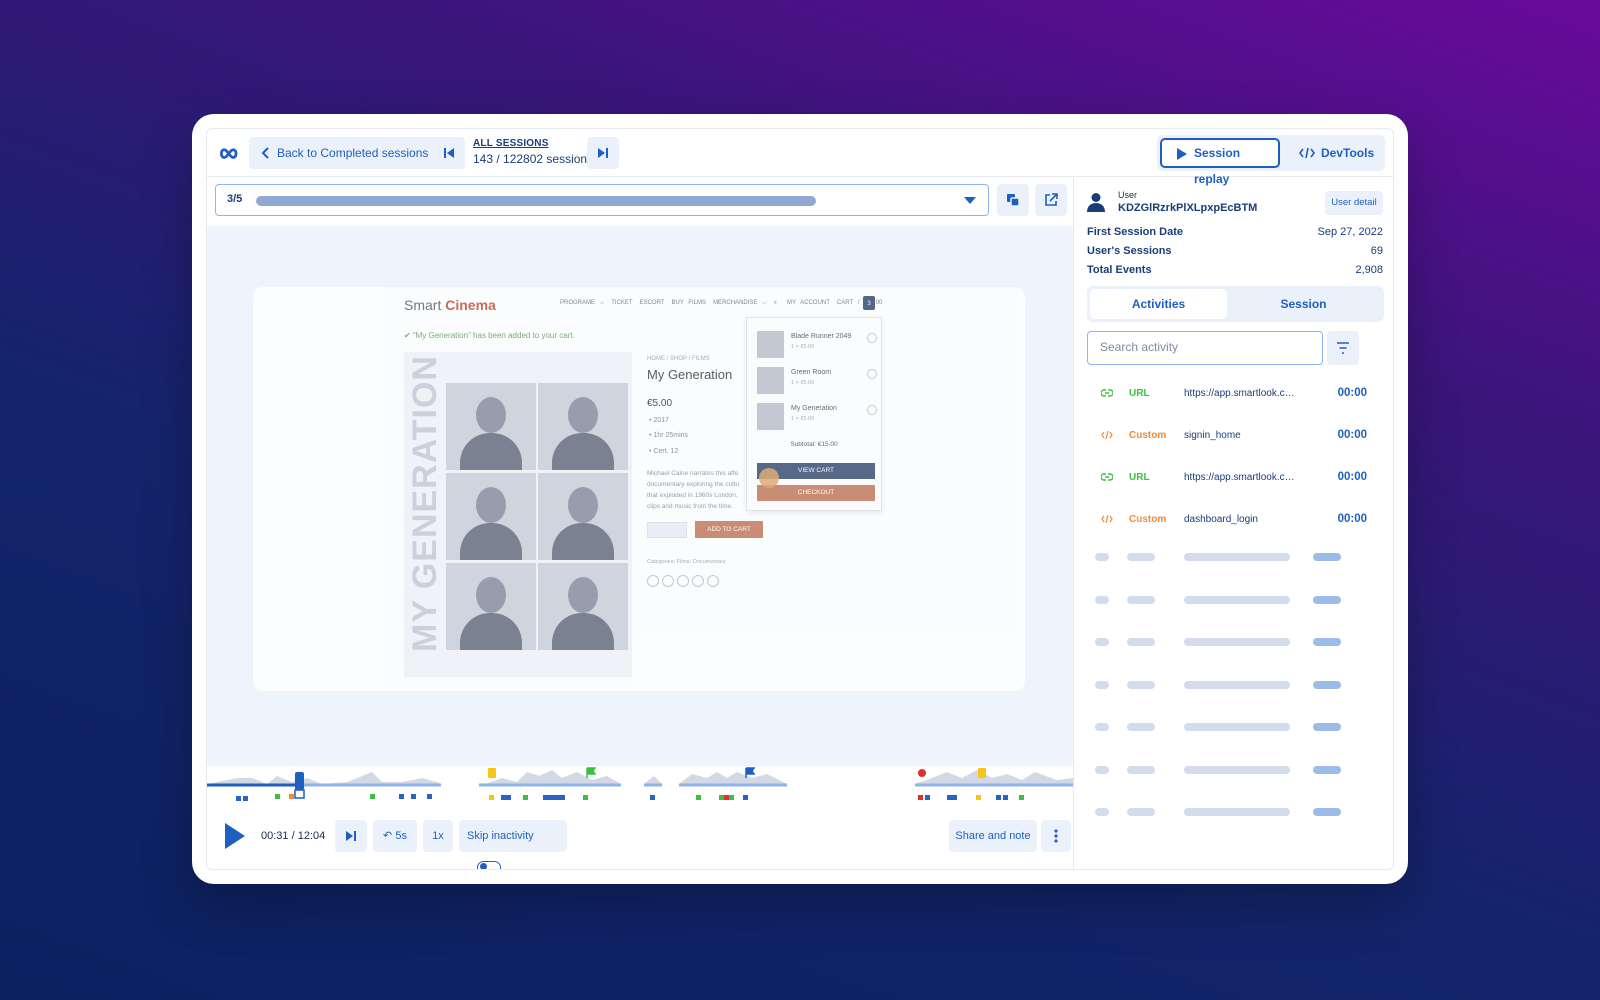  I want to click on activity-waveform, so click(640, 777).